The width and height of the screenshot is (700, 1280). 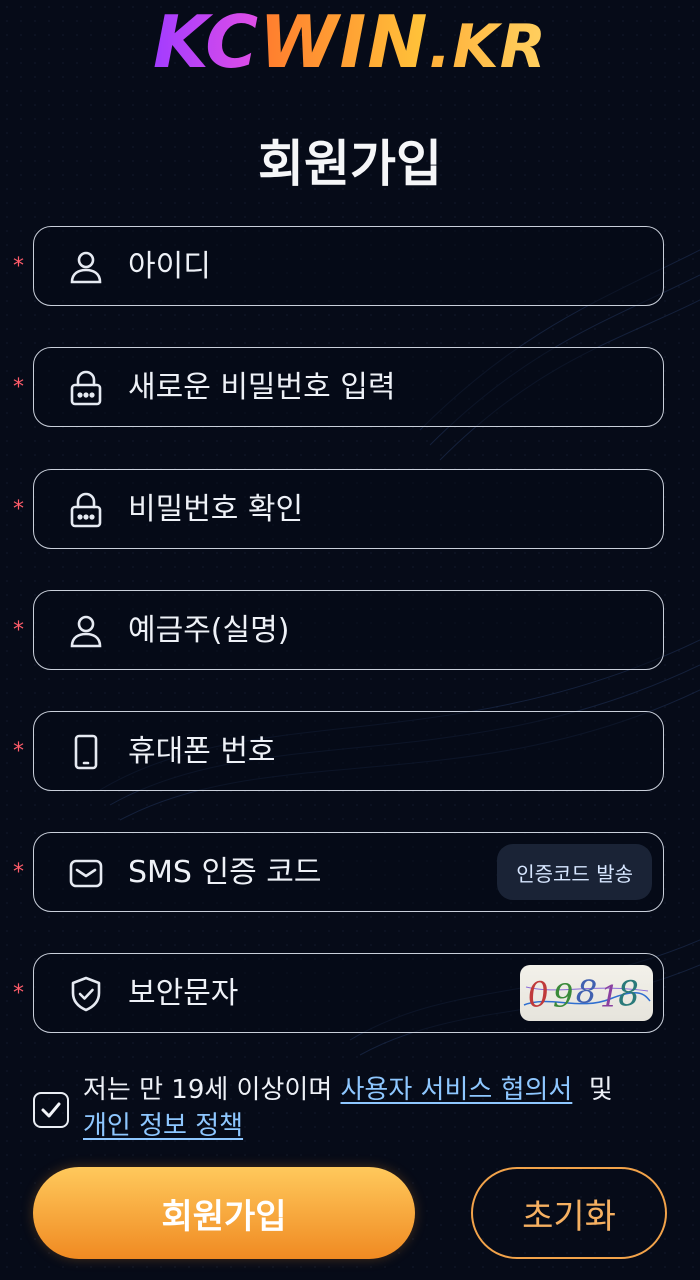 What do you see at coordinates (344, 42) in the screenshot?
I see `logo-part-win: WIN` at bounding box center [344, 42].